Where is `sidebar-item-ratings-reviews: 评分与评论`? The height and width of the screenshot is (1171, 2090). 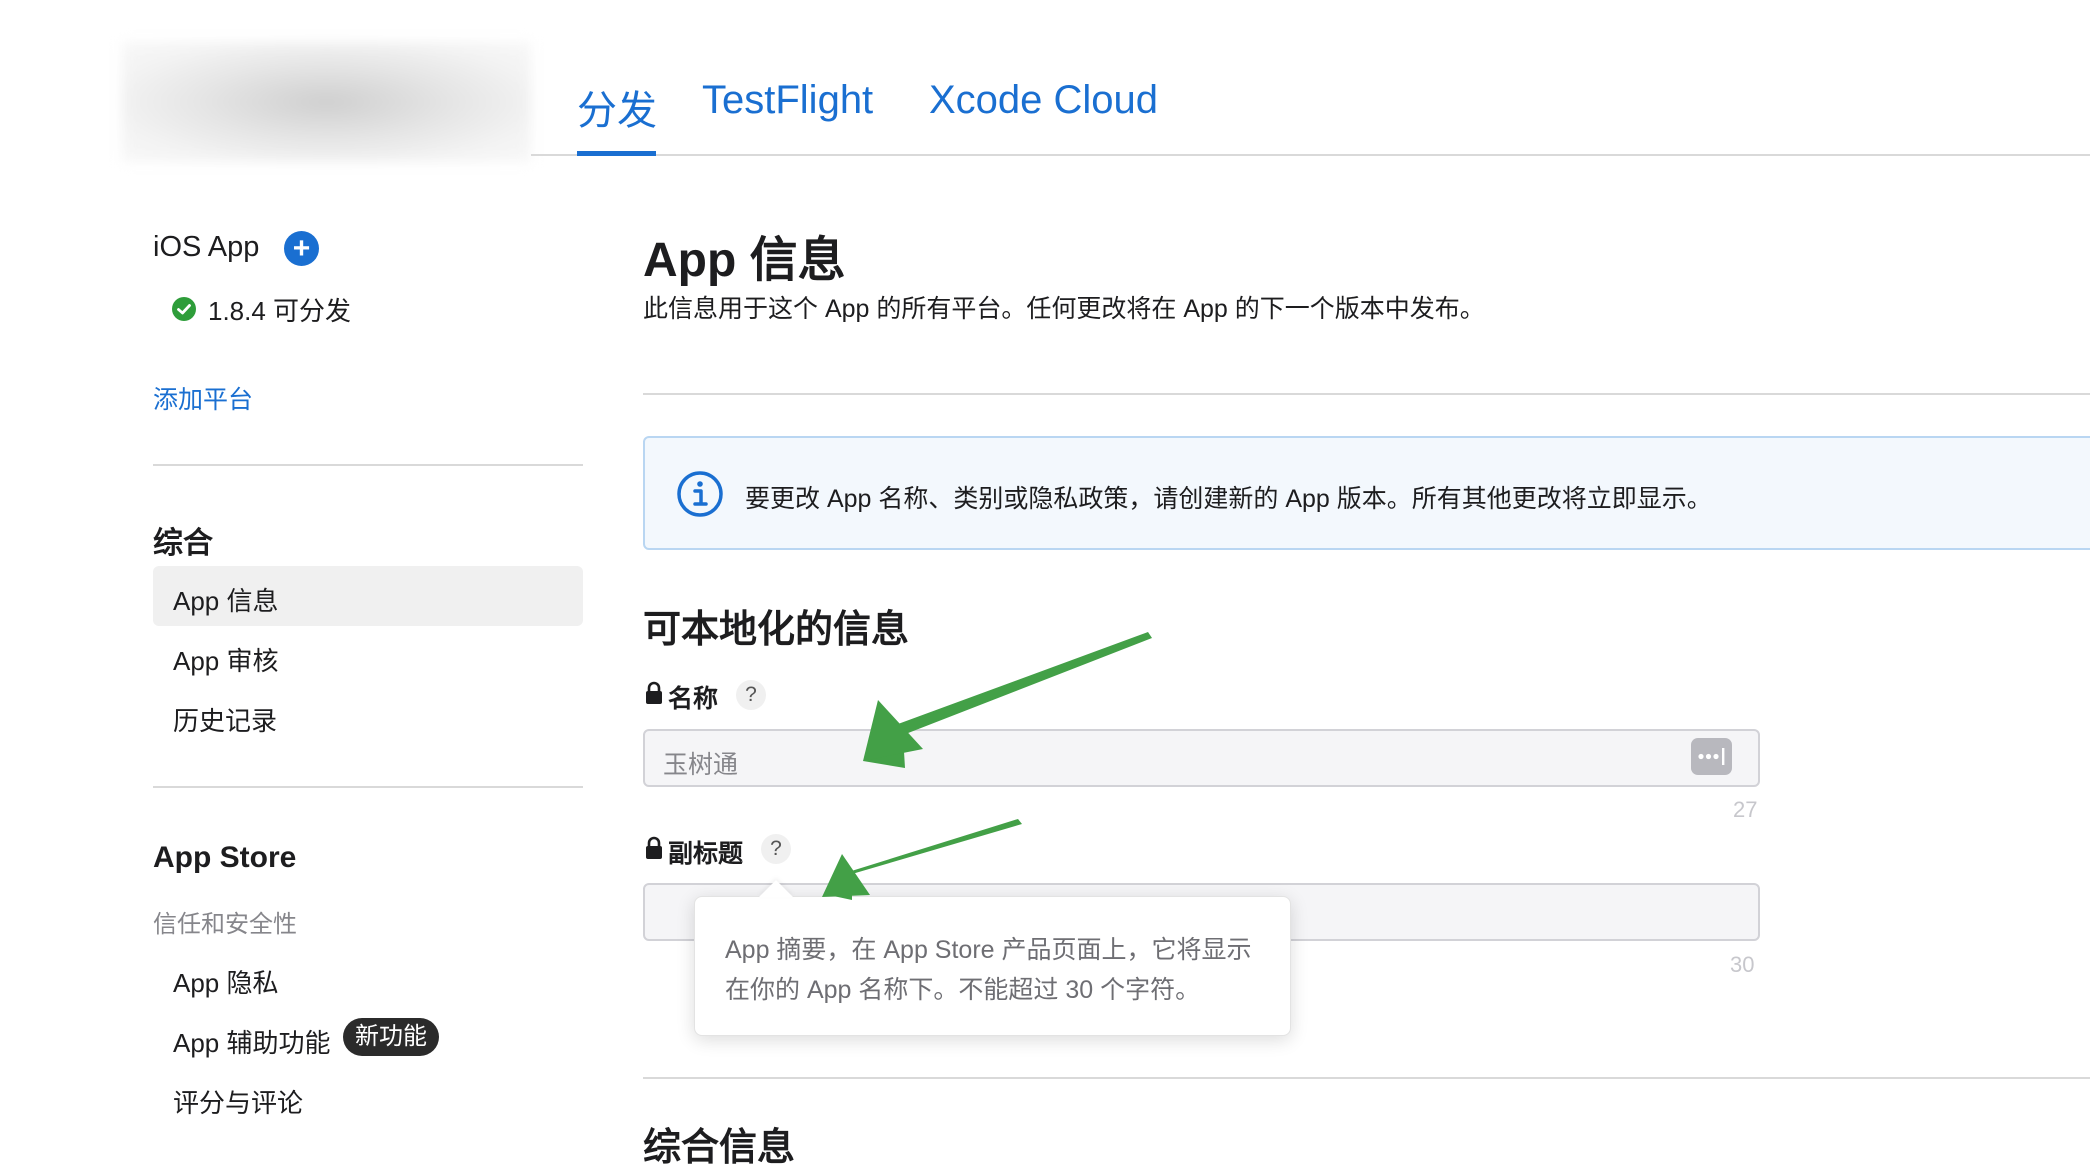 sidebar-item-ratings-reviews: 评分与评论 is located at coordinates (238, 1101).